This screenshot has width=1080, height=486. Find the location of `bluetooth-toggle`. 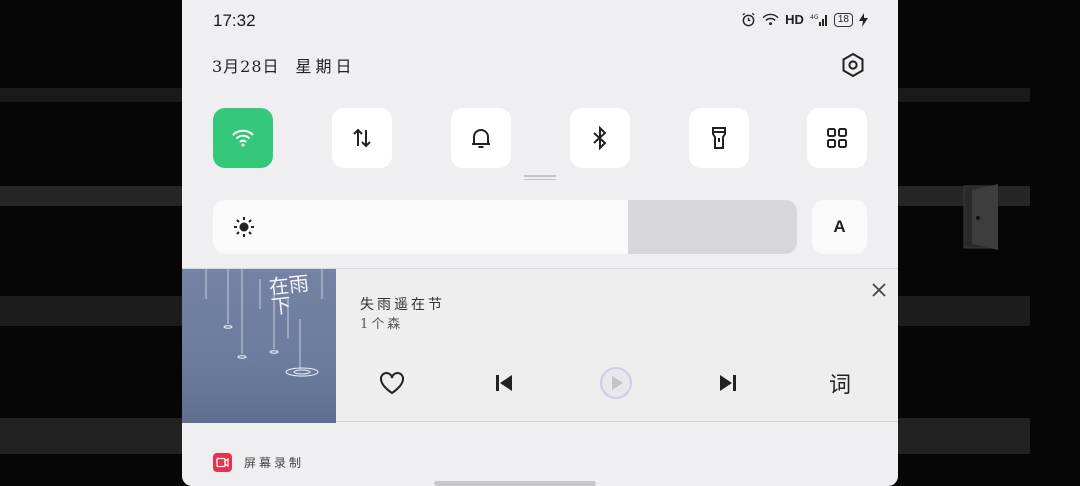

bluetooth-toggle is located at coordinates (600, 138).